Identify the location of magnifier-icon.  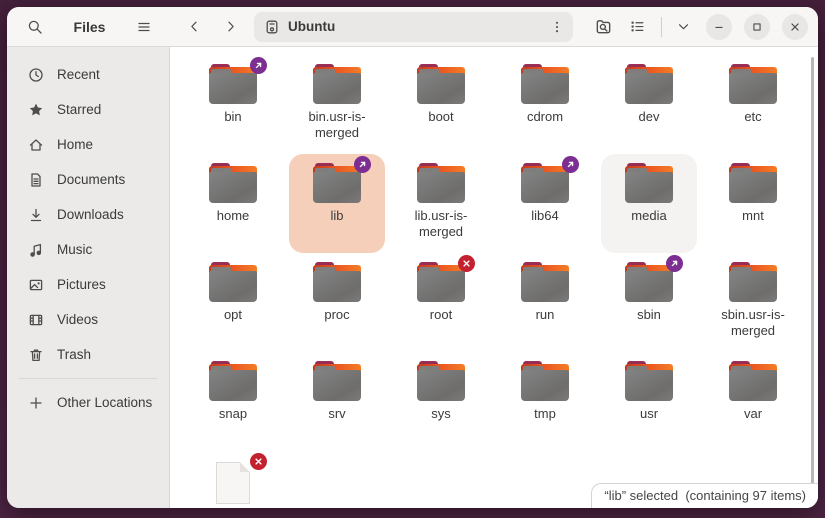
(35, 27).